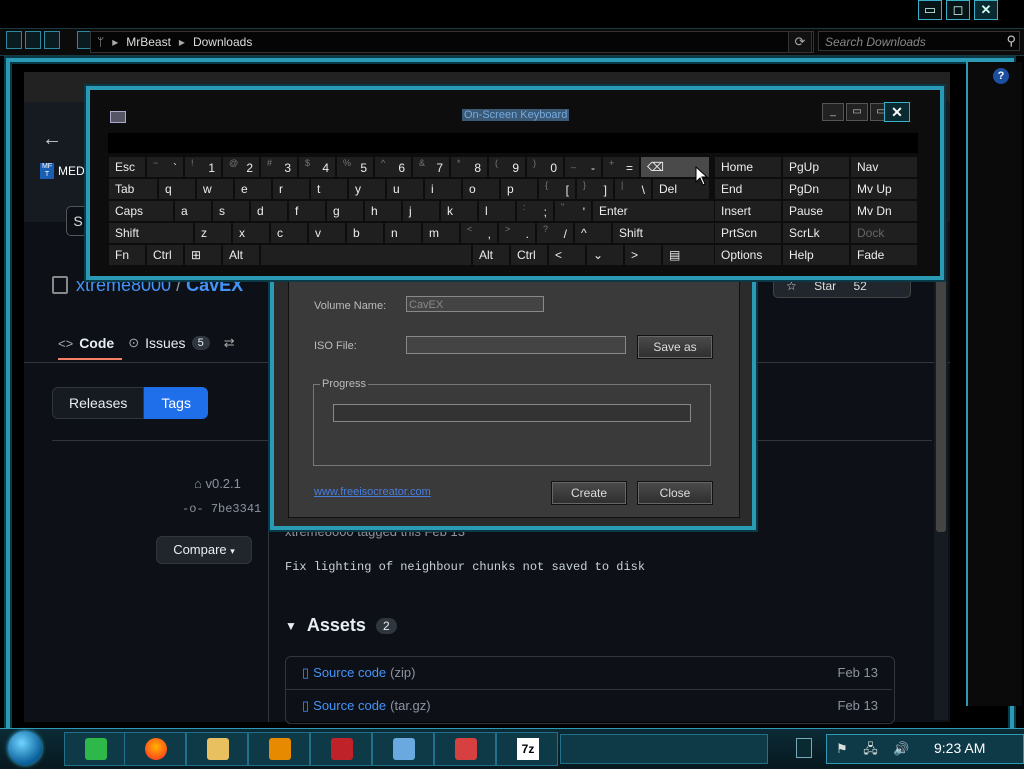 Image resolution: width=1024 pixels, height=769 pixels. I want to click on key-fade: Fade, so click(884, 255).